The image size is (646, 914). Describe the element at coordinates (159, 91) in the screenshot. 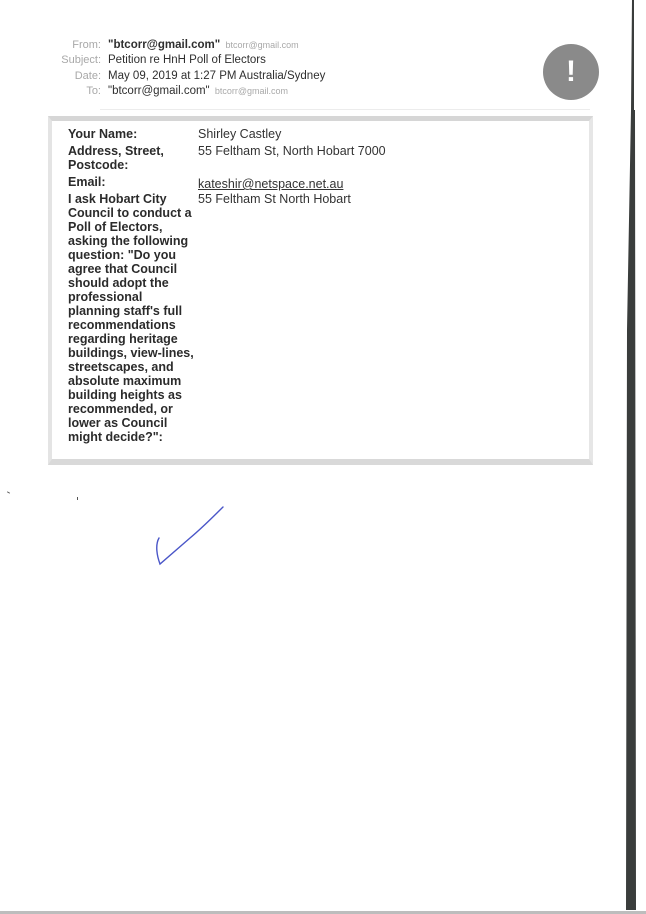

I see `to-name: "btcorr@gmail.com"` at that location.